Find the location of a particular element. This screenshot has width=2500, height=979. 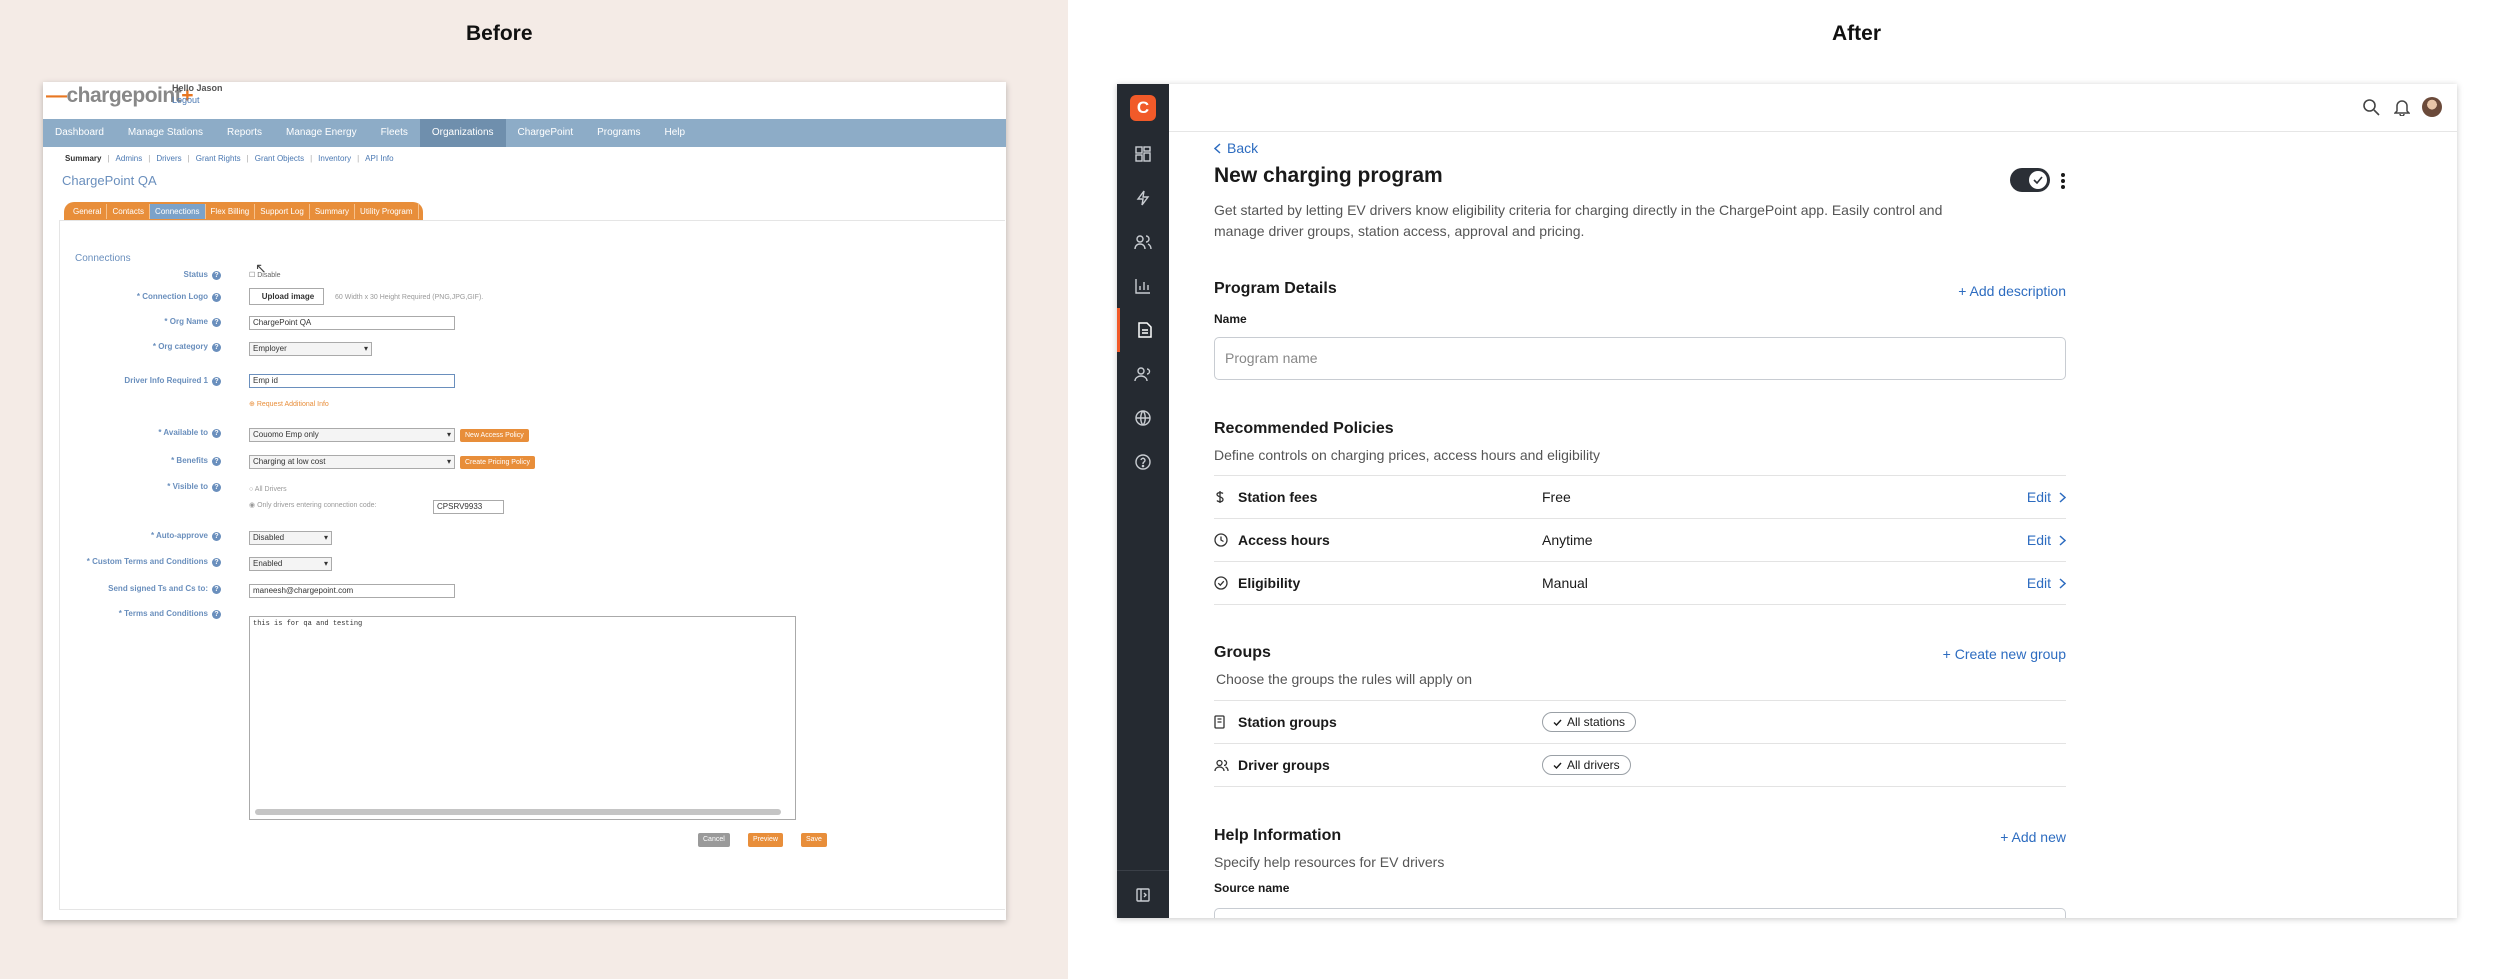

collapse-sidebar-icon is located at coordinates (1143, 894).